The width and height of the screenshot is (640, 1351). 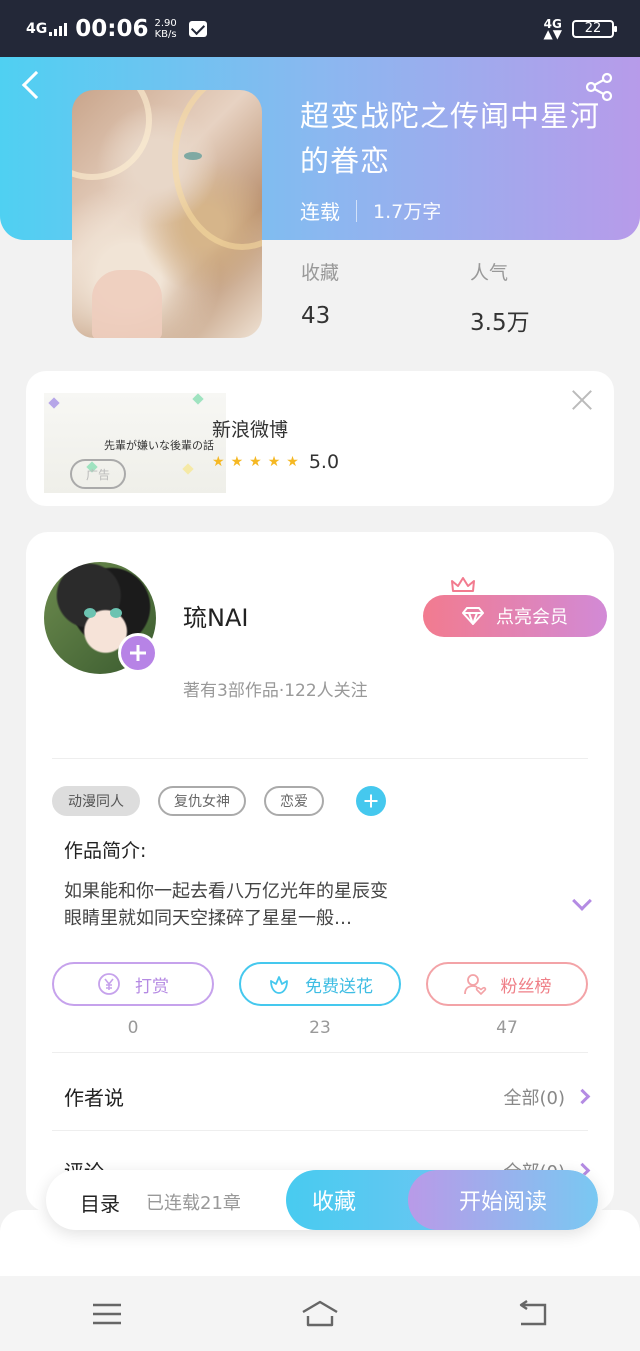 I want to click on chevron-down-icon, so click(x=582, y=901).